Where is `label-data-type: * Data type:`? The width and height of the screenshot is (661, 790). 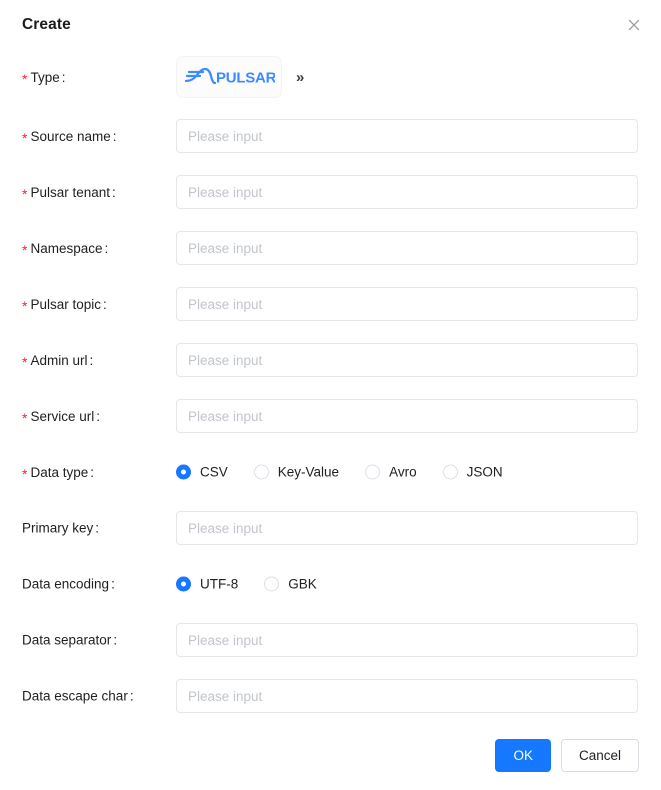
label-data-type: * Data type: is located at coordinates (58, 473).